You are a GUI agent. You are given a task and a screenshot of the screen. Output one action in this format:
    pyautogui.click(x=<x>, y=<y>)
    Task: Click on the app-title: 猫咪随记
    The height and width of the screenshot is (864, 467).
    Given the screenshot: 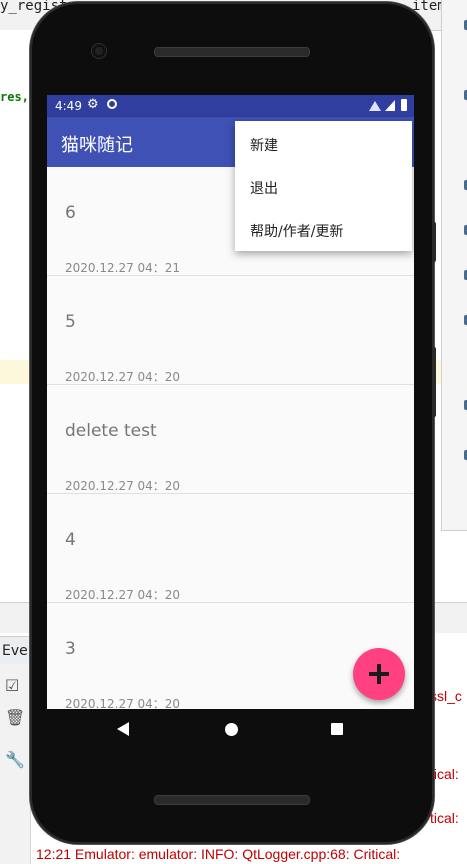 What is the action you would take?
    pyautogui.click(x=97, y=145)
    